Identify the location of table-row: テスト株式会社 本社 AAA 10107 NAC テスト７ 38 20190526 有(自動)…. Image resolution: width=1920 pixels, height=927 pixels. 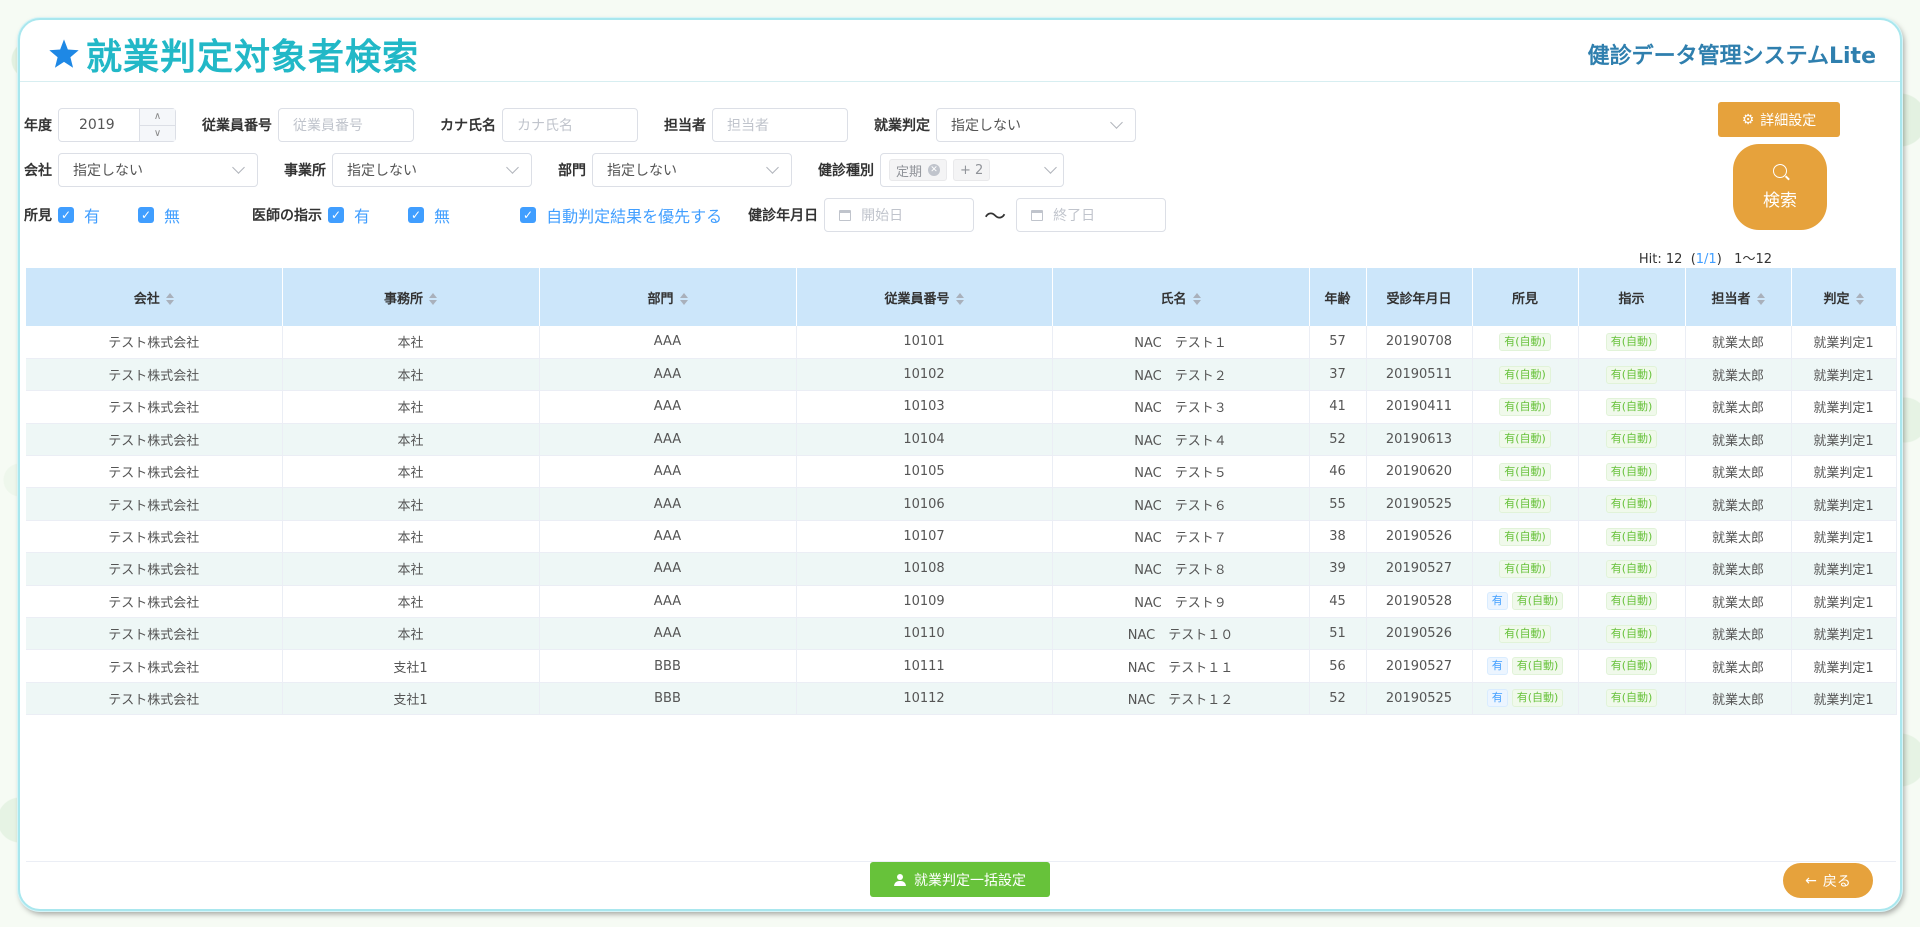
(961, 537).